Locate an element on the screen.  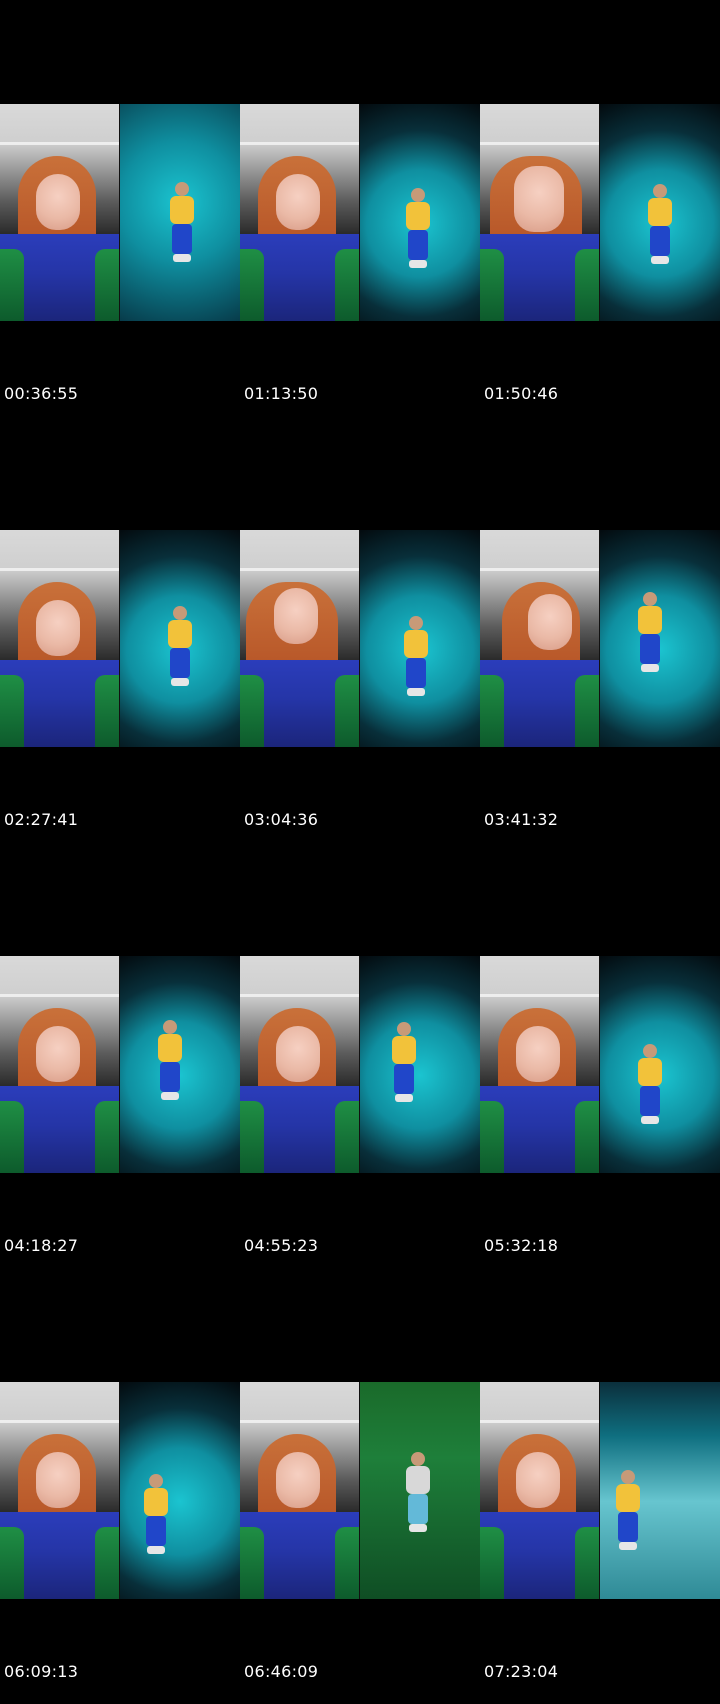
timestamp-label: 00:36:55 is located at coordinates (41, 393).